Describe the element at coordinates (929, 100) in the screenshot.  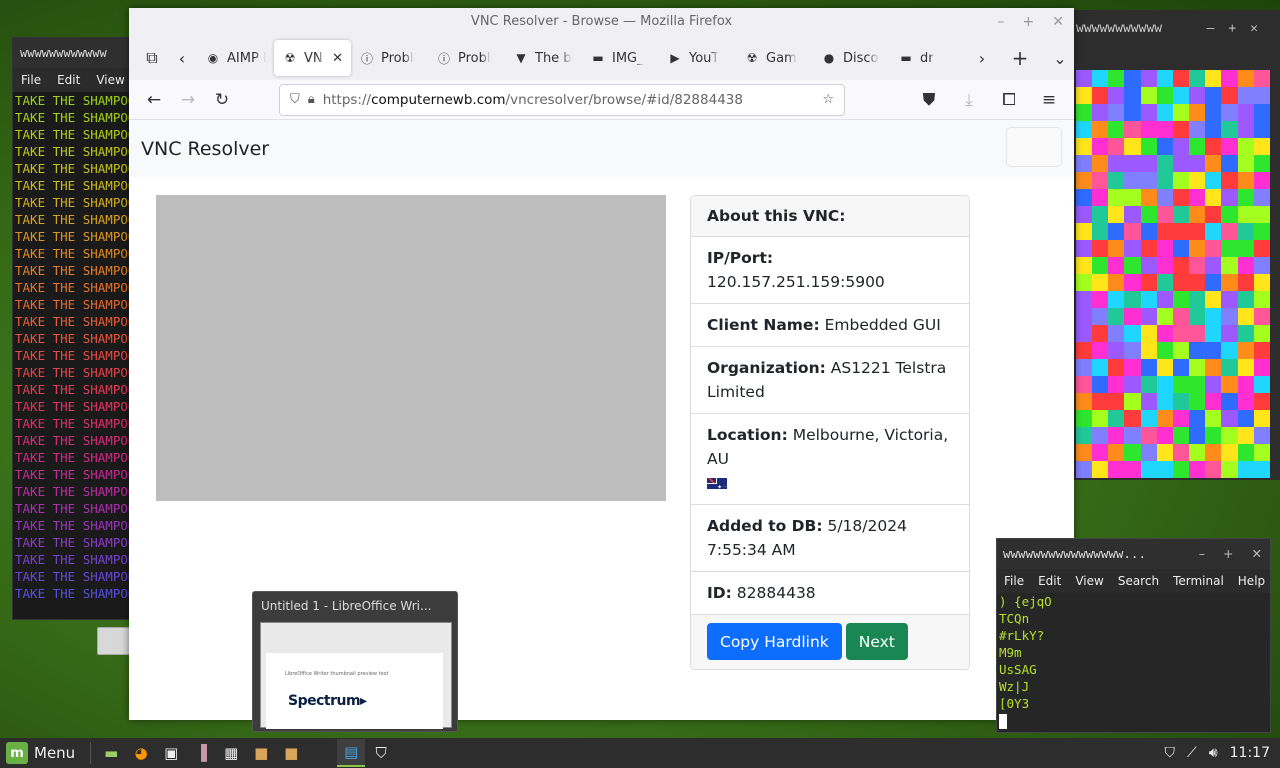
I see `pocket-icon: ⛊` at that location.